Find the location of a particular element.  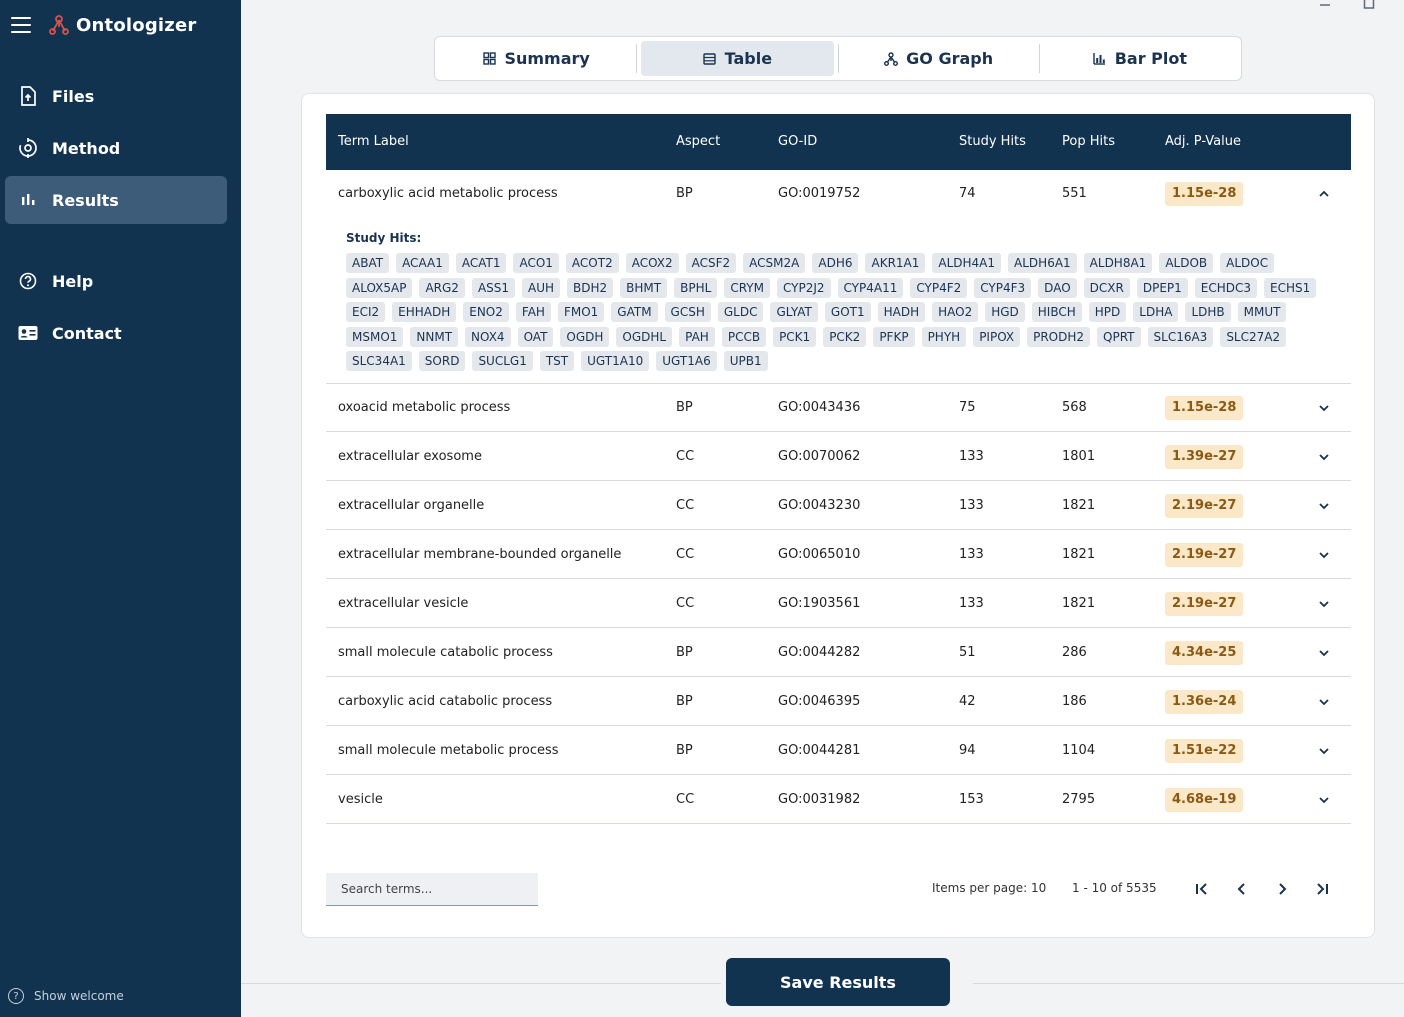

sidebar-item-method: Method is located at coordinates (116, 148).